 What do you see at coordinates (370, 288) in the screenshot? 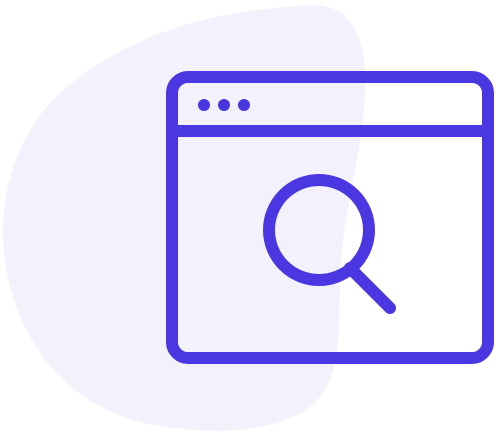
I see `search-handle` at bounding box center [370, 288].